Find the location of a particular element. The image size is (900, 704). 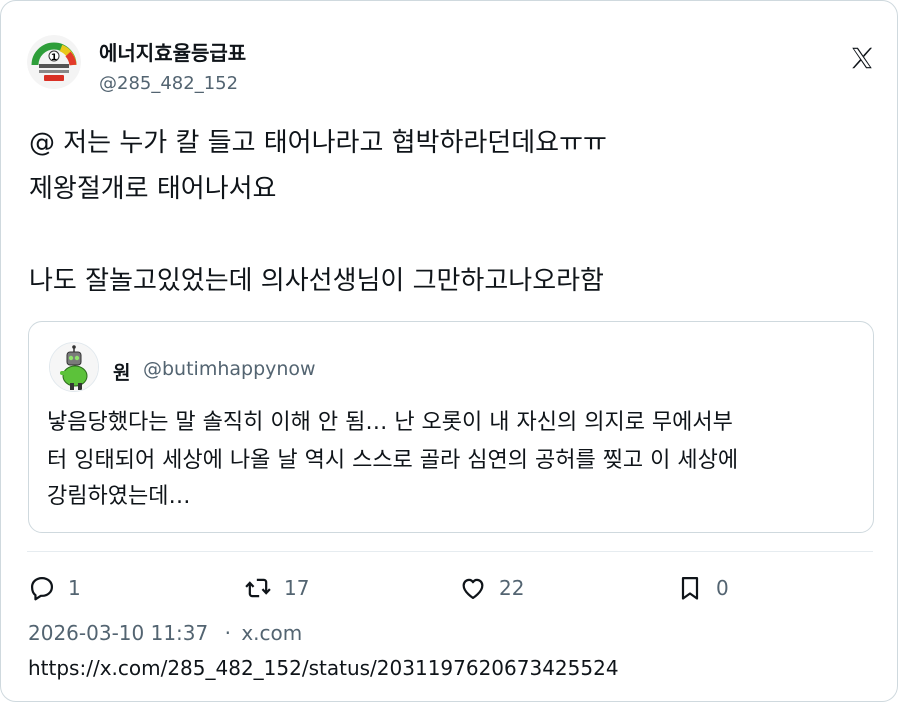

bookmark-button: 0 is located at coordinates (702, 588).